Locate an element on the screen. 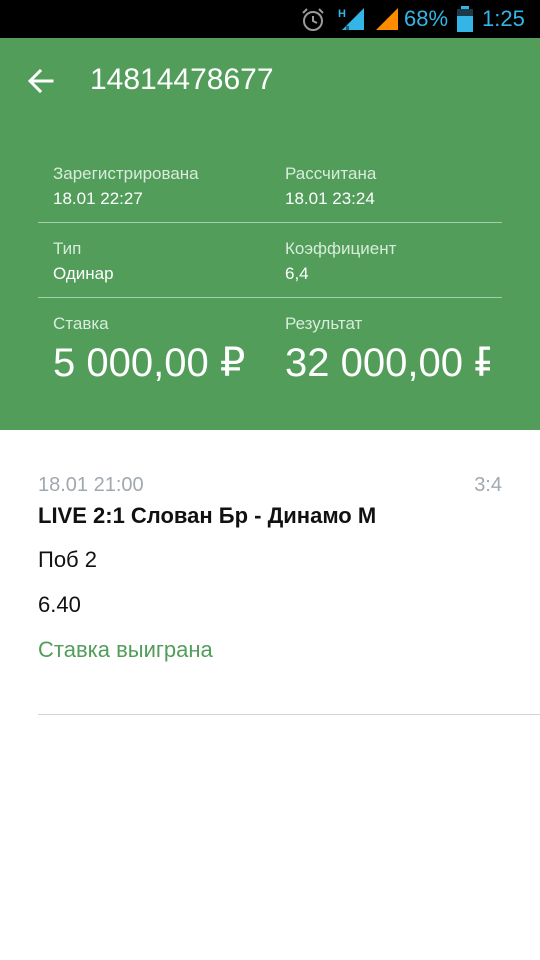 Image resolution: width=540 pixels, height=960 pixels. event-score: 3:4 is located at coordinates (488, 485).